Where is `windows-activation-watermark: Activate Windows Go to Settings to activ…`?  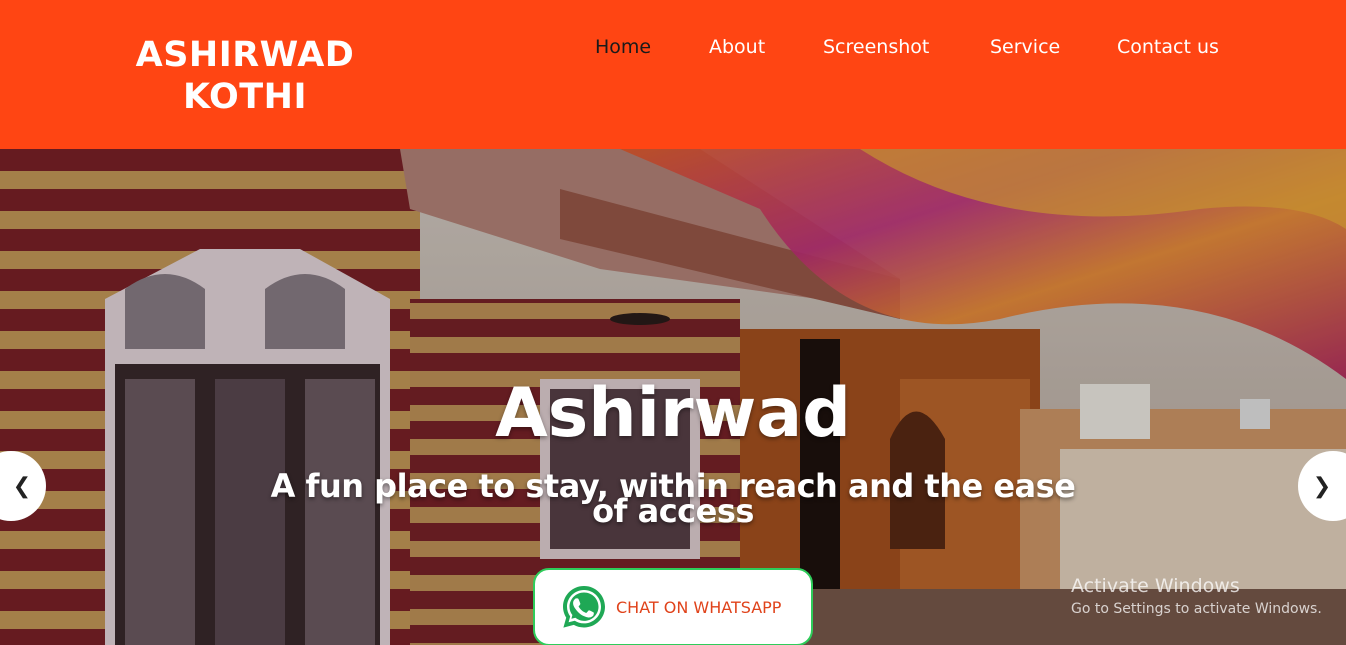 windows-activation-watermark: Activate Windows Go to Settings to activ… is located at coordinates (1196, 596).